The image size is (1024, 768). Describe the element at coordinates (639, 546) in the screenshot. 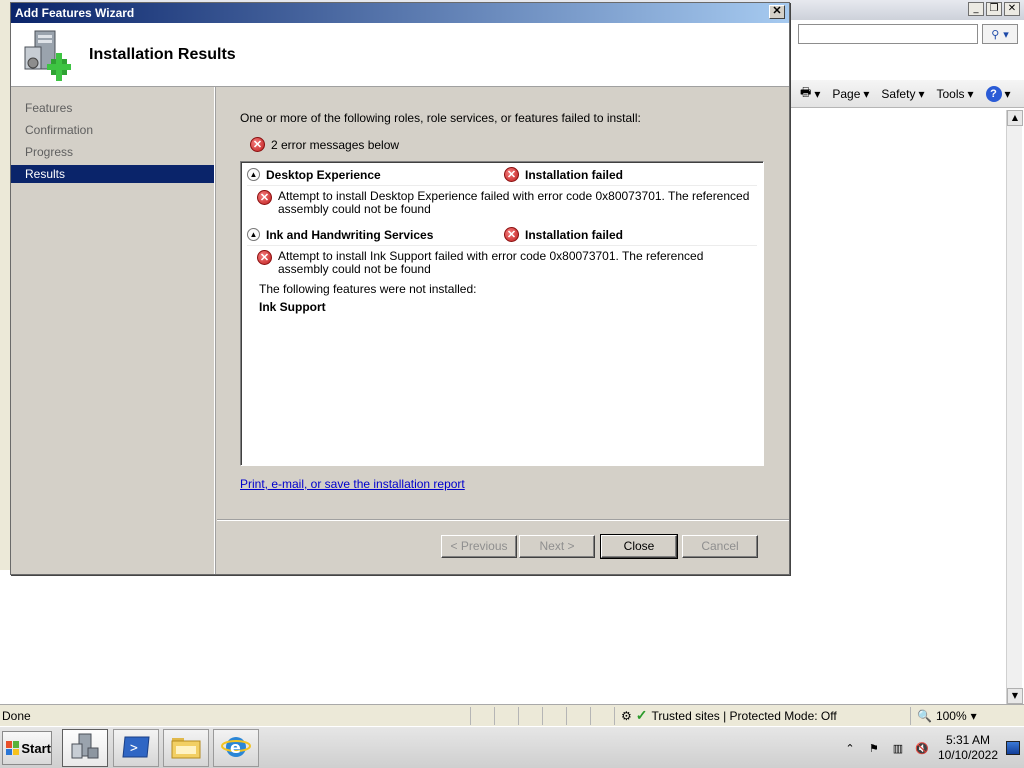

I see `close-button: Close` at that location.